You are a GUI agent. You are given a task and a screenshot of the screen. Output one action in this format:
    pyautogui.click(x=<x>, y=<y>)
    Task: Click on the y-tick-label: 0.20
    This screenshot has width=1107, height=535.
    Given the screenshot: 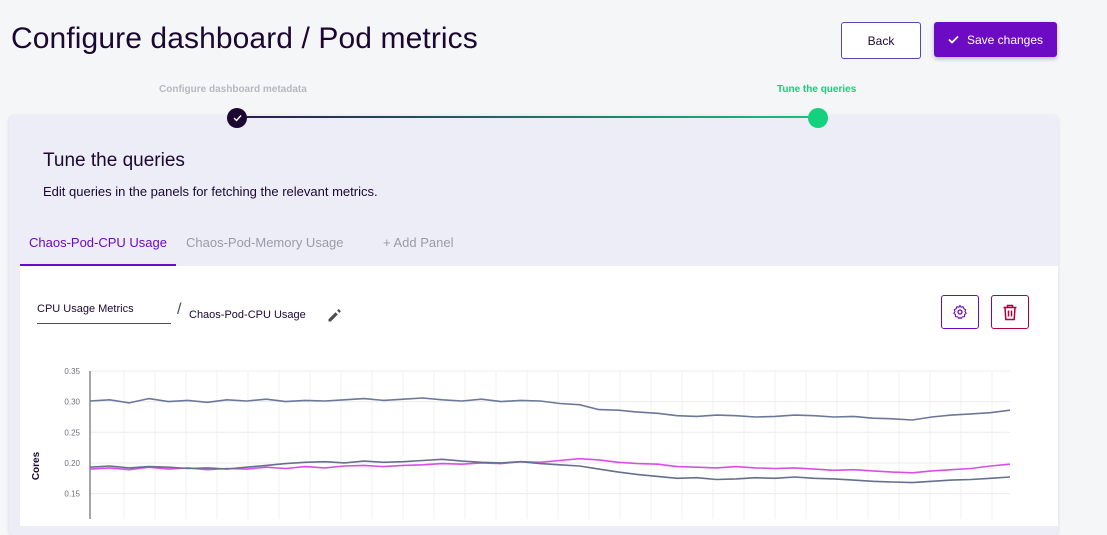 What is the action you would take?
    pyautogui.click(x=72, y=463)
    